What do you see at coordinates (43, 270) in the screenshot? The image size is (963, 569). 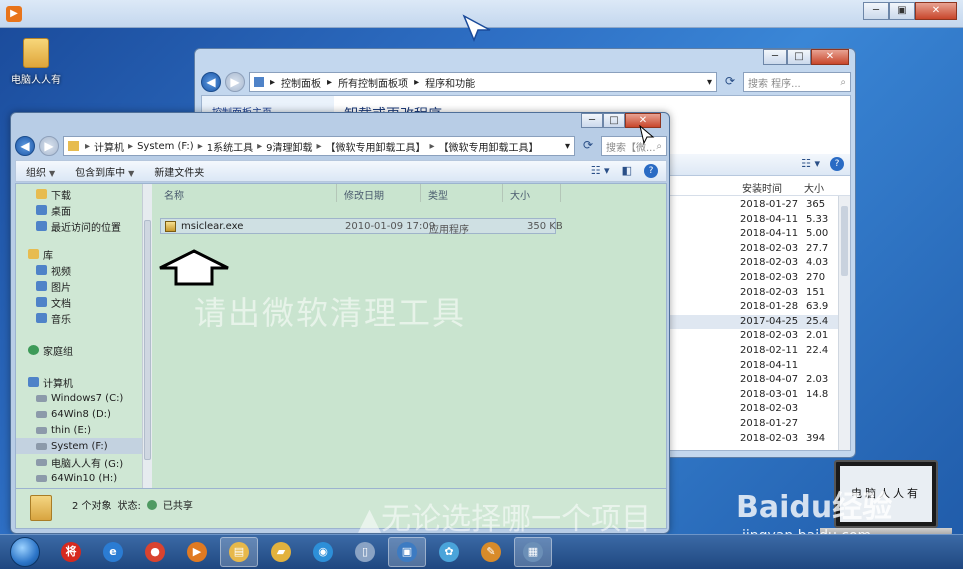 I see `nav-item: 视频` at bounding box center [43, 270].